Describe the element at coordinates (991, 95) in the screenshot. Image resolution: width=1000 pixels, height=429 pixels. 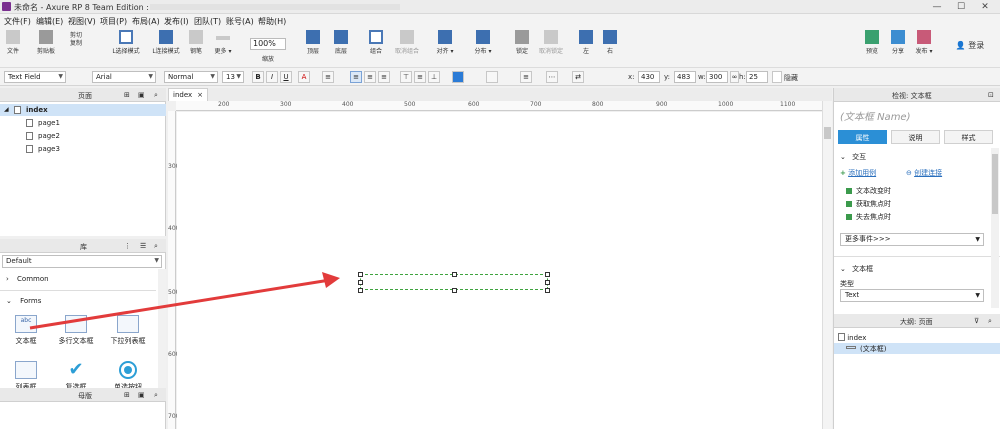
I see `dock-icon: ⊡` at that location.